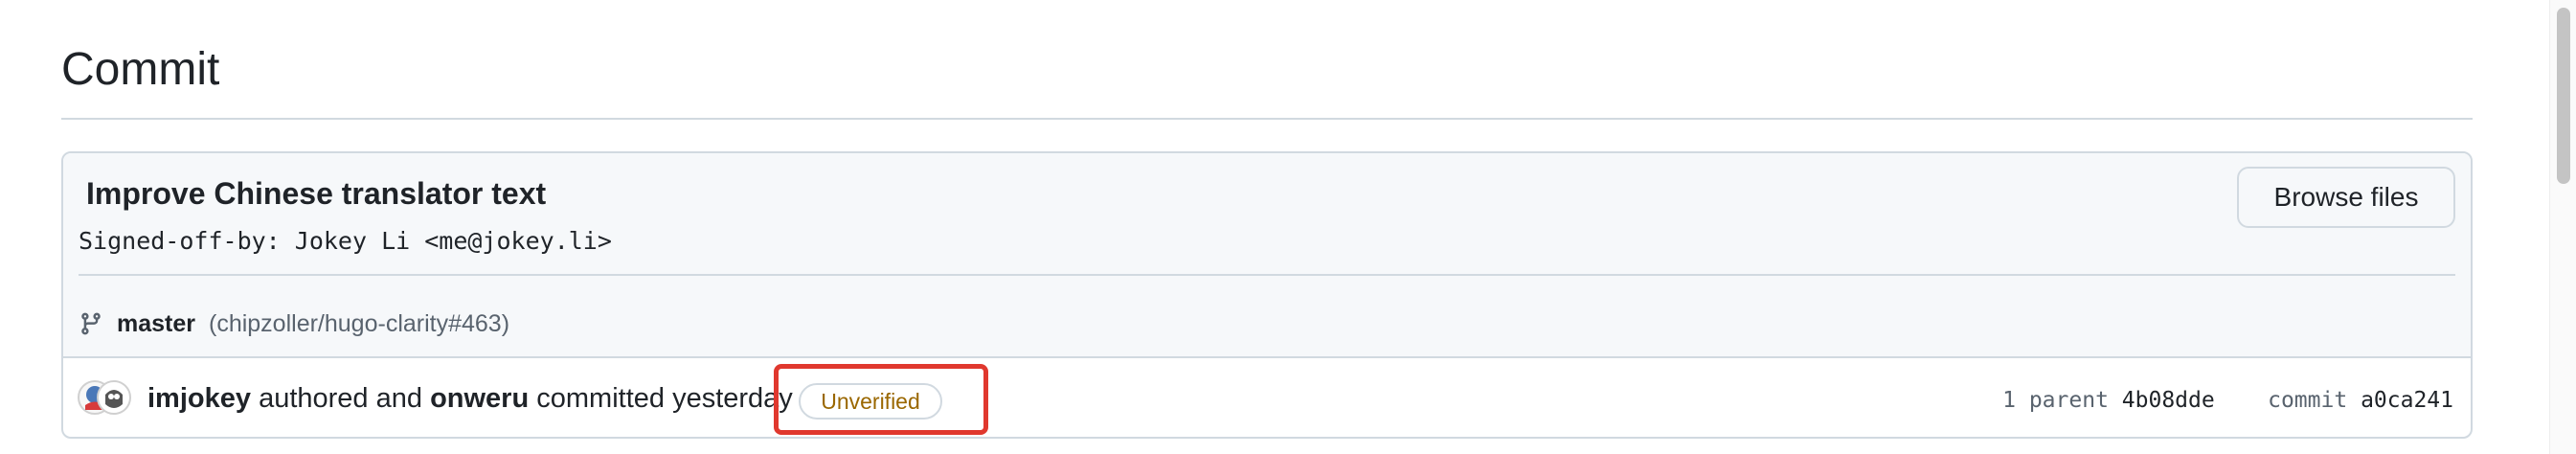 This screenshot has width=2576, height=454. I want to click on branch-row: master (chipzoller/hugo-clarity#463), so click(294, 323).